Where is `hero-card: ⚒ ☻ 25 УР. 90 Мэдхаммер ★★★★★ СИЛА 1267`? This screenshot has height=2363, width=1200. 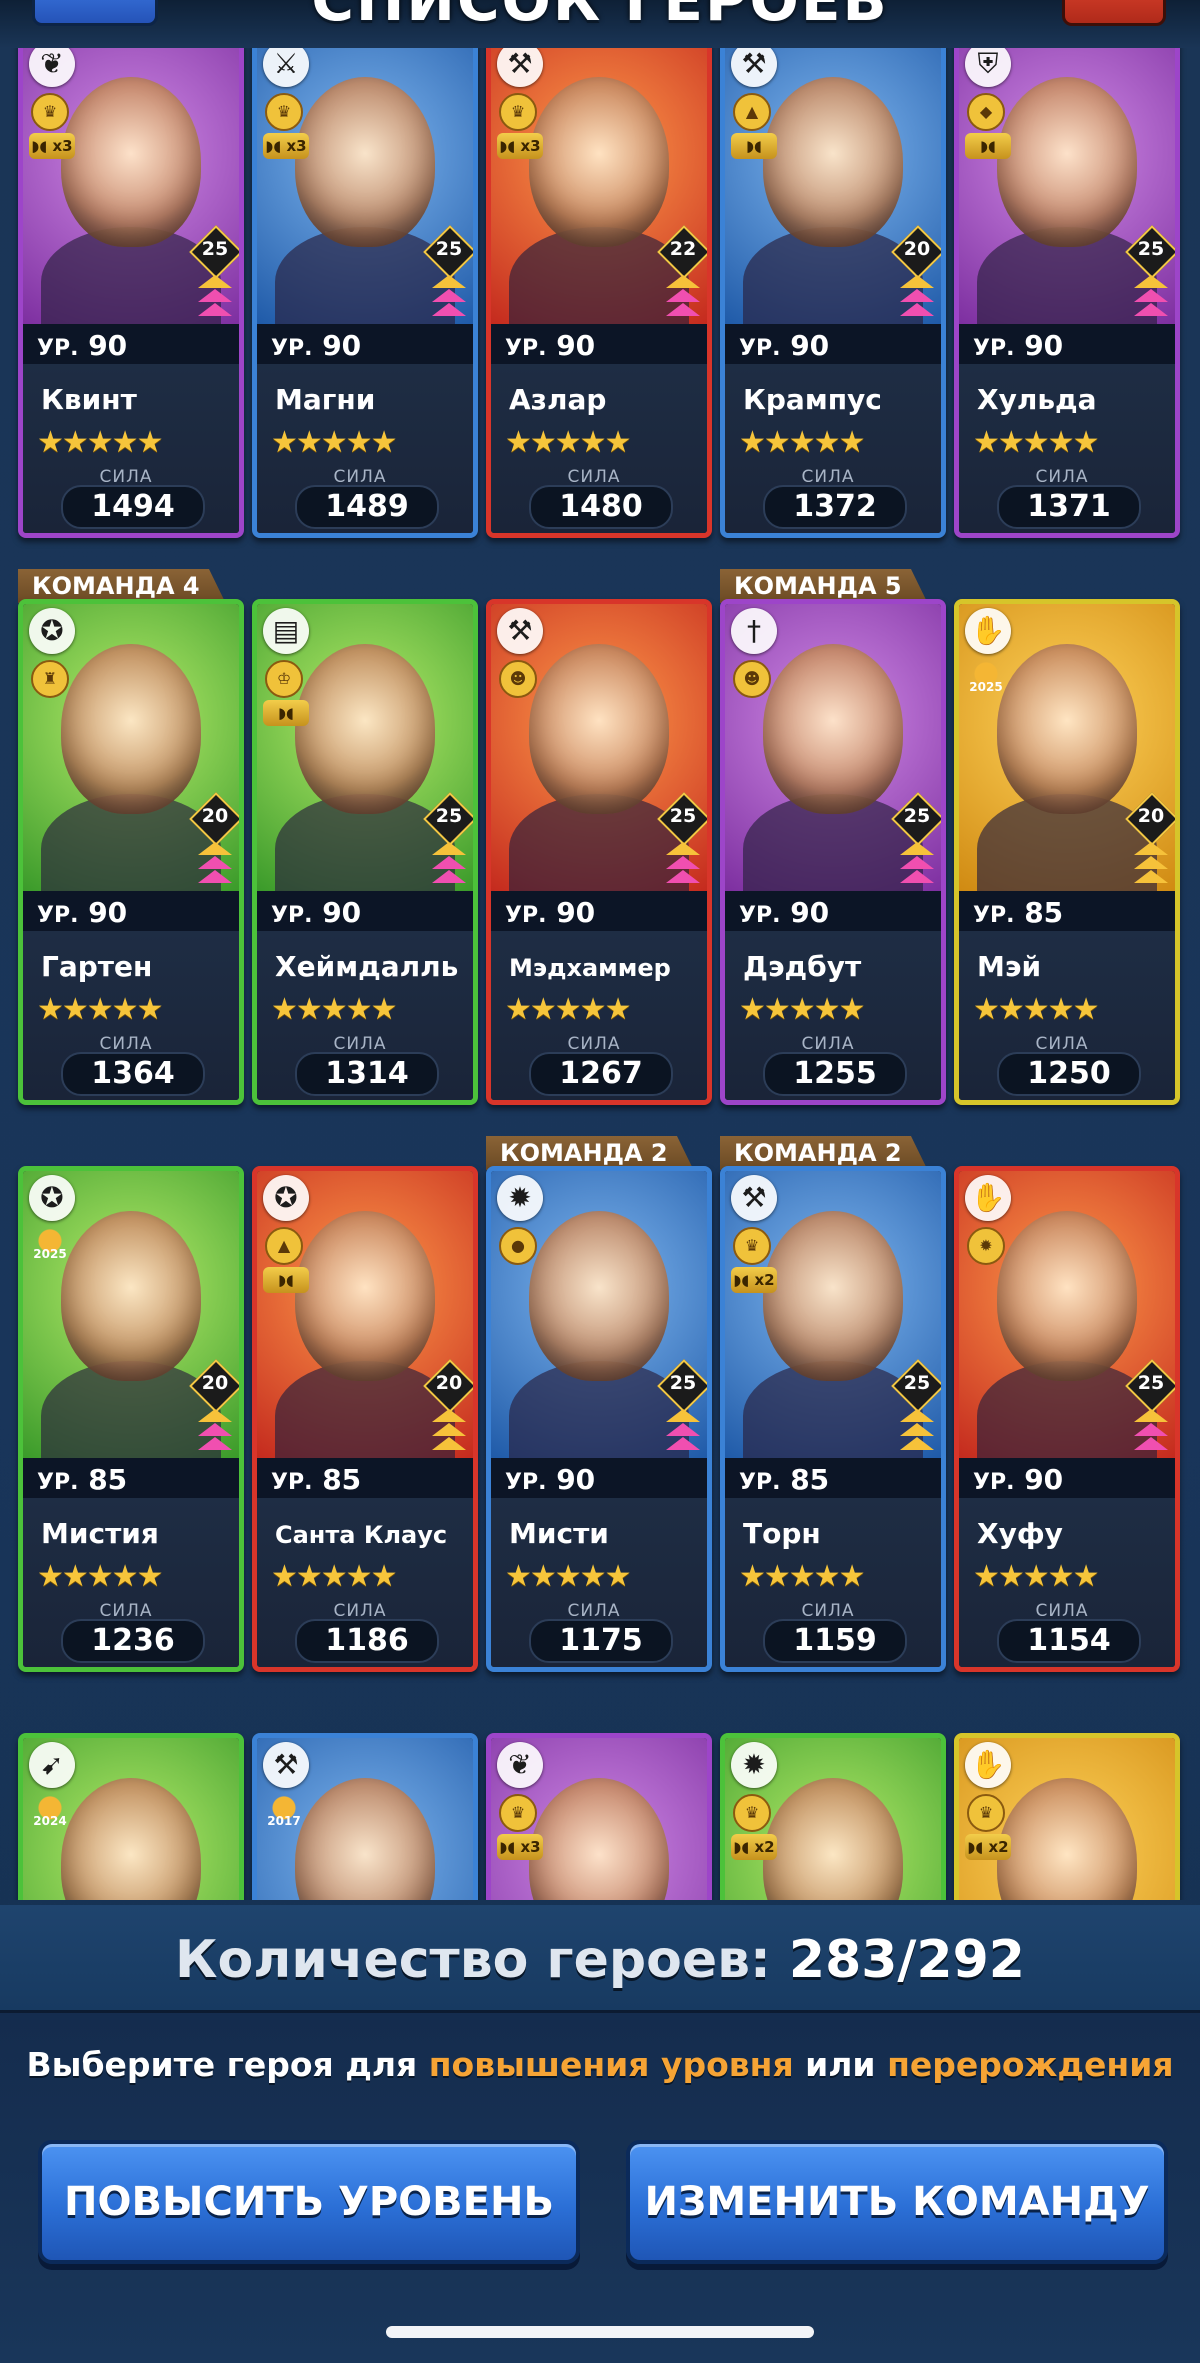 hero-card: ⚒ ☻ 25 УР. 90 Мэдхаммер ★★★★★ СИЛА 1267 is located at coordinates (599, 852).